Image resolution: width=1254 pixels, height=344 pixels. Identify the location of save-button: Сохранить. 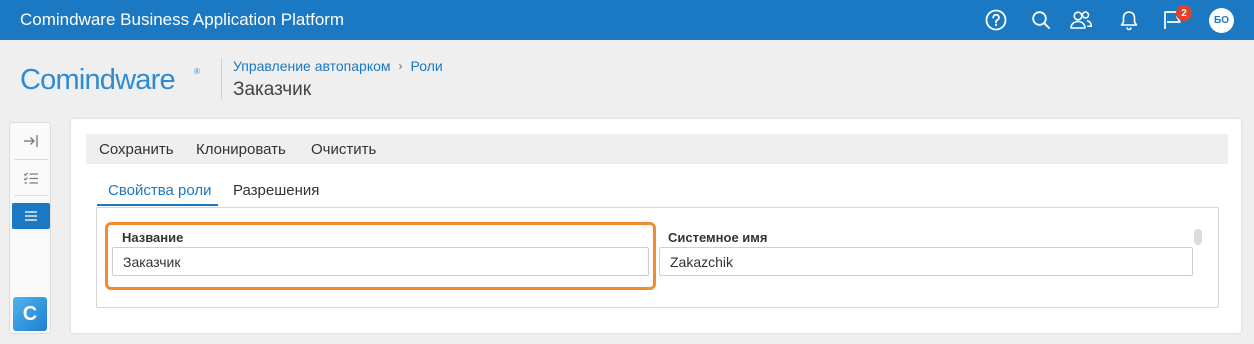
(136, 149).